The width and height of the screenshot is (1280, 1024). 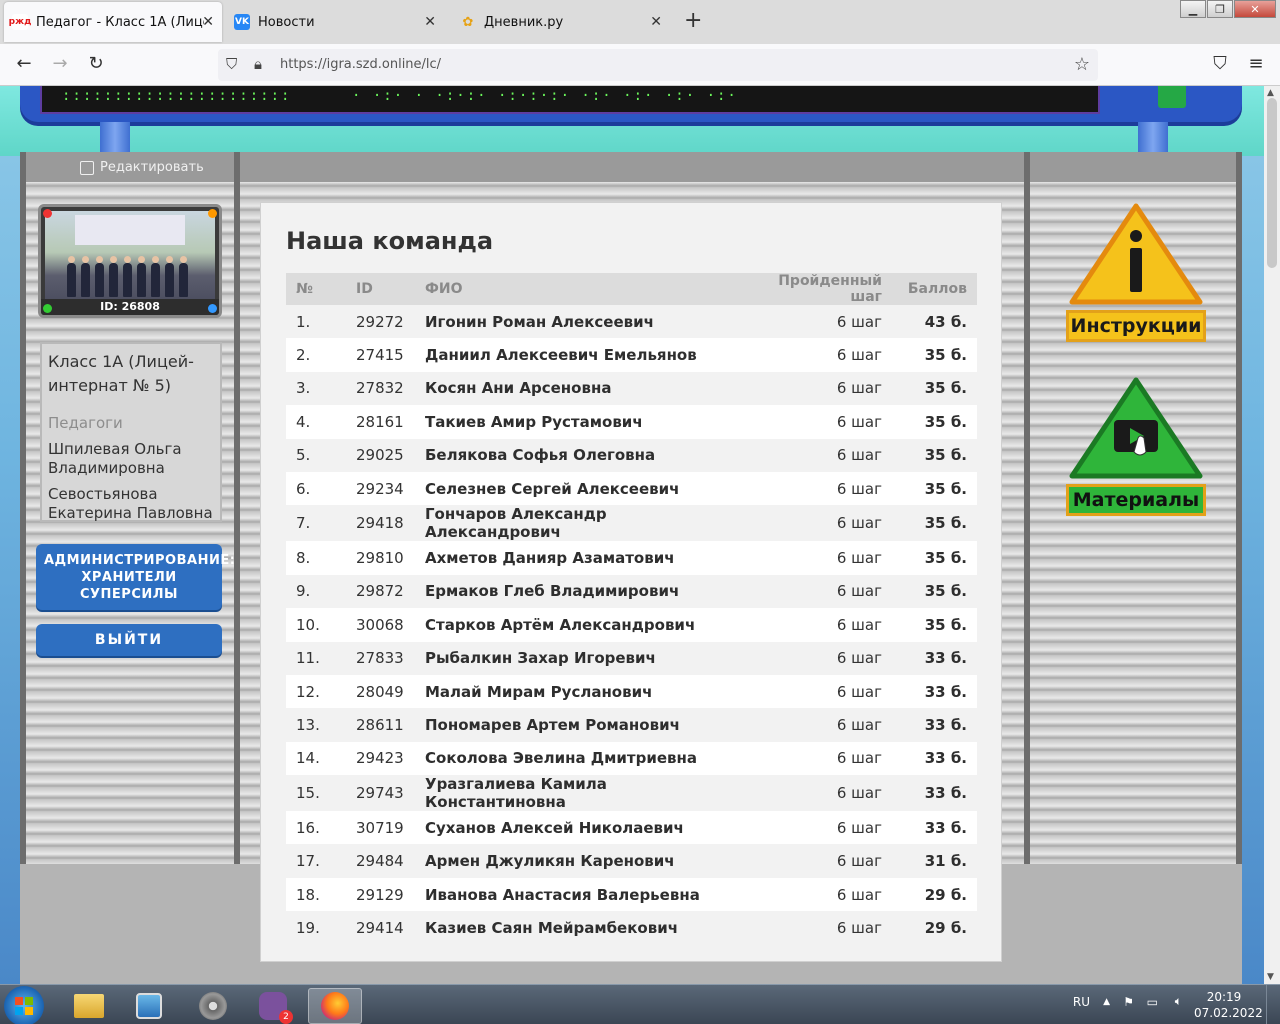 I want to click on reload-icon: ↻, so click(x=96, y=63).